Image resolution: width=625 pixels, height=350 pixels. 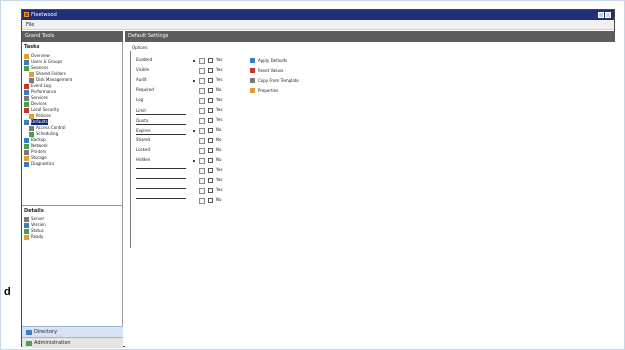 What do you see at coordinates (143, 139) in the screenshot?
I see `option-label: Shared` at bounding box center [143, 139].